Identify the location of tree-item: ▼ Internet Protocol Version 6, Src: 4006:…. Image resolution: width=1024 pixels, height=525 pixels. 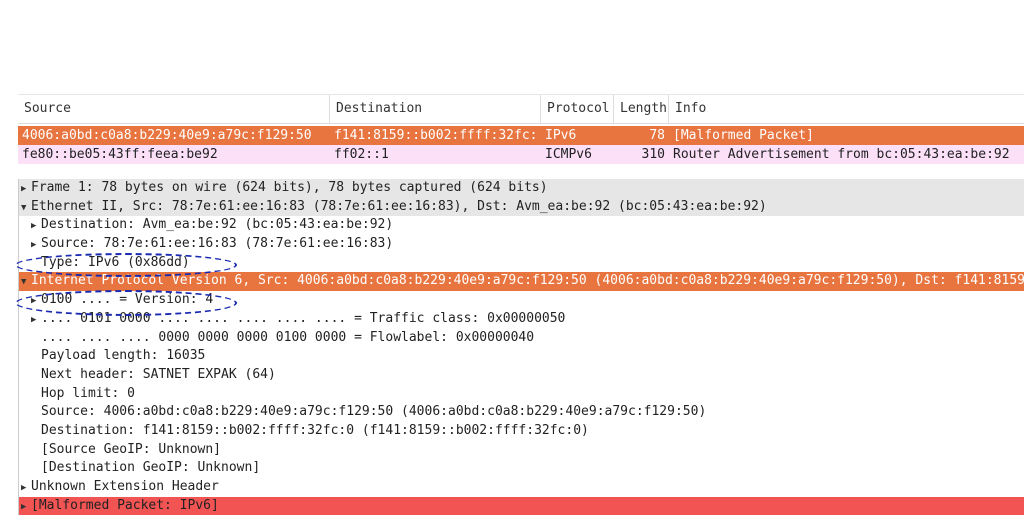
(521, 282).